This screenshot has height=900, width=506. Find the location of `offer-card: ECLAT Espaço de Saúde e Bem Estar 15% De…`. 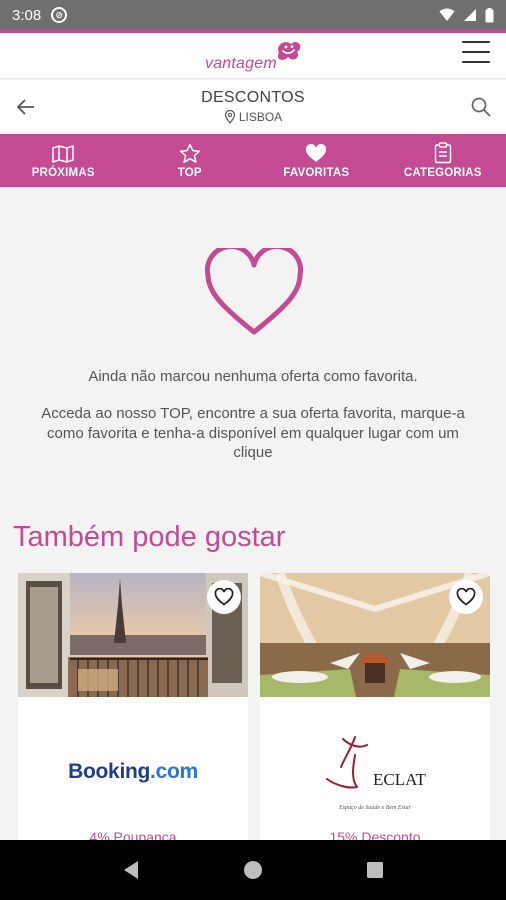

offer-card: ECLAT Espaço de Saúde e Bem Estar 15% De… is located at coordinates (375, 710).